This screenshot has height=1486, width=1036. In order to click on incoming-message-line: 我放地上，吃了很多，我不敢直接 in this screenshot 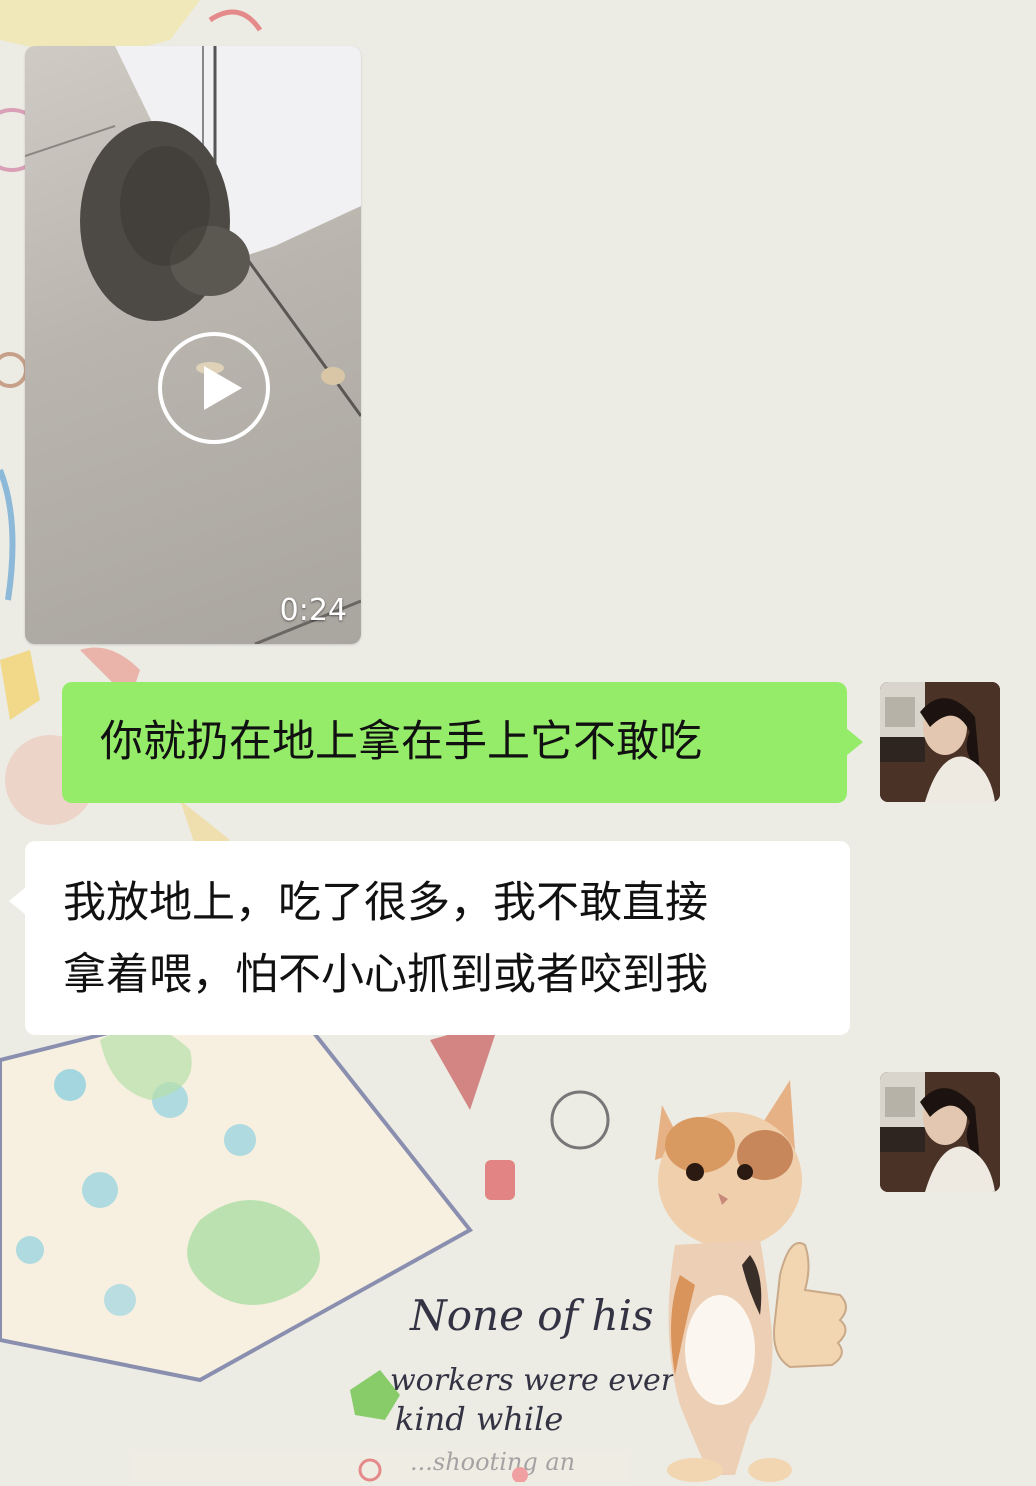, I will do `click(385, 903)`.